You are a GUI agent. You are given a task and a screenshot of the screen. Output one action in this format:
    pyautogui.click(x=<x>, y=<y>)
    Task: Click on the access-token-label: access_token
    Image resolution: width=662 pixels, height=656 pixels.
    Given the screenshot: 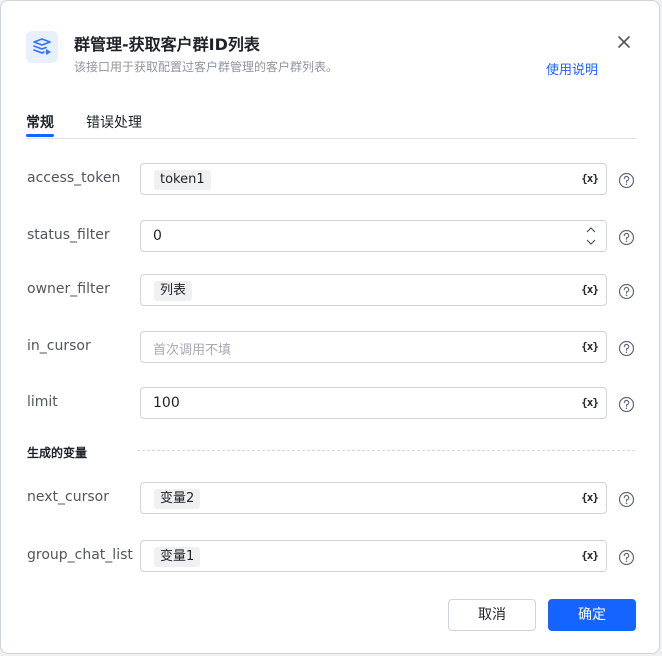 What is the action you would take?
    pyautogui.click(x=74, y=178)
    